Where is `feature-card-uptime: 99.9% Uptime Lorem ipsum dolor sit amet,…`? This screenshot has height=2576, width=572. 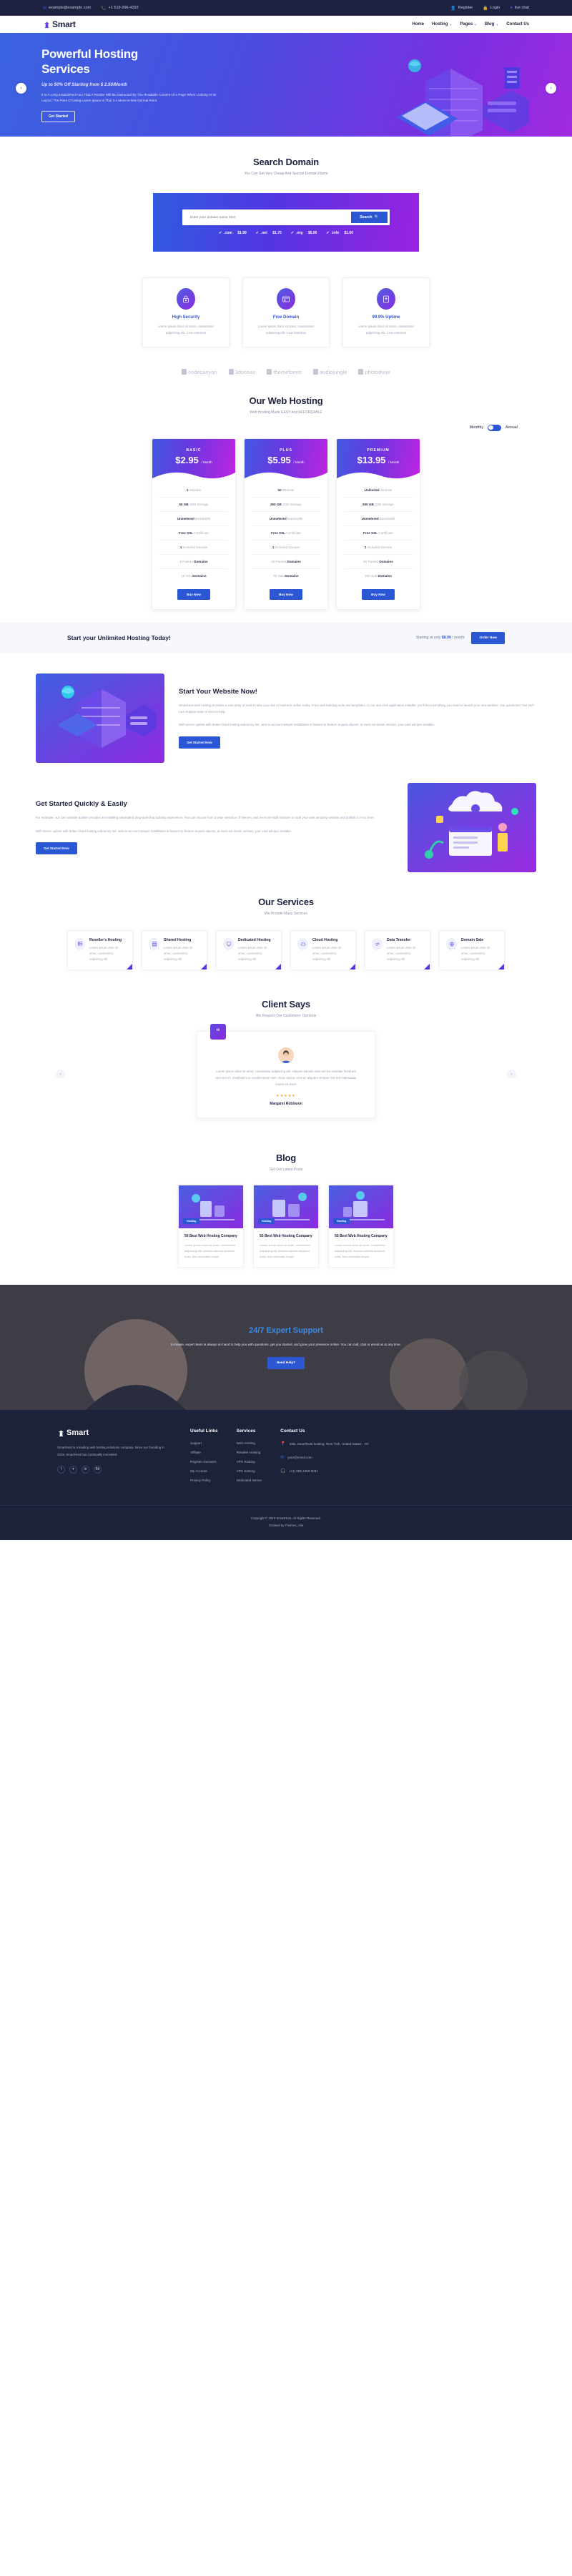 feature-card-uptime: 99.9% Uptime Lorem ipsum dolor sit amet,… is located at coordinates (386, 312).